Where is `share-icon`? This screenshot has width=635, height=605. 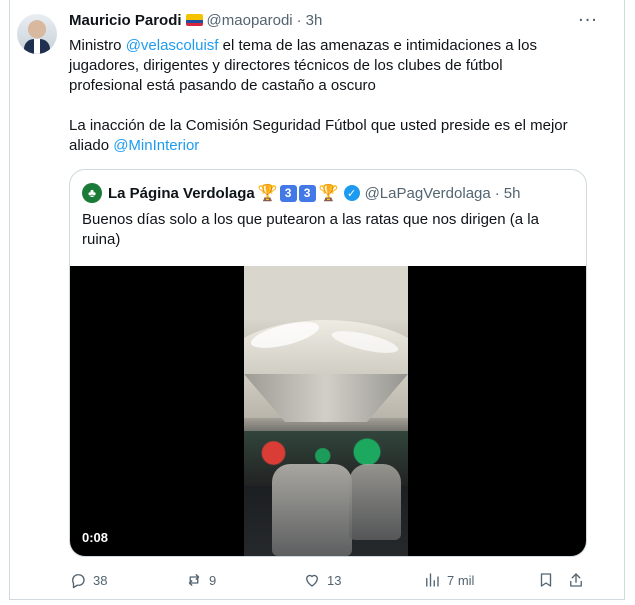
share-icon is located at coordinates (576, 580).